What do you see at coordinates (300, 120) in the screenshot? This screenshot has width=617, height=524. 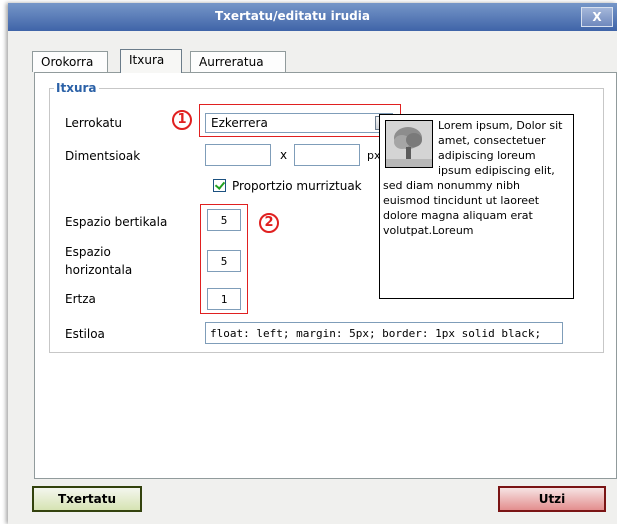 I see `annotation-box-align` at bounding box center [300, 120].